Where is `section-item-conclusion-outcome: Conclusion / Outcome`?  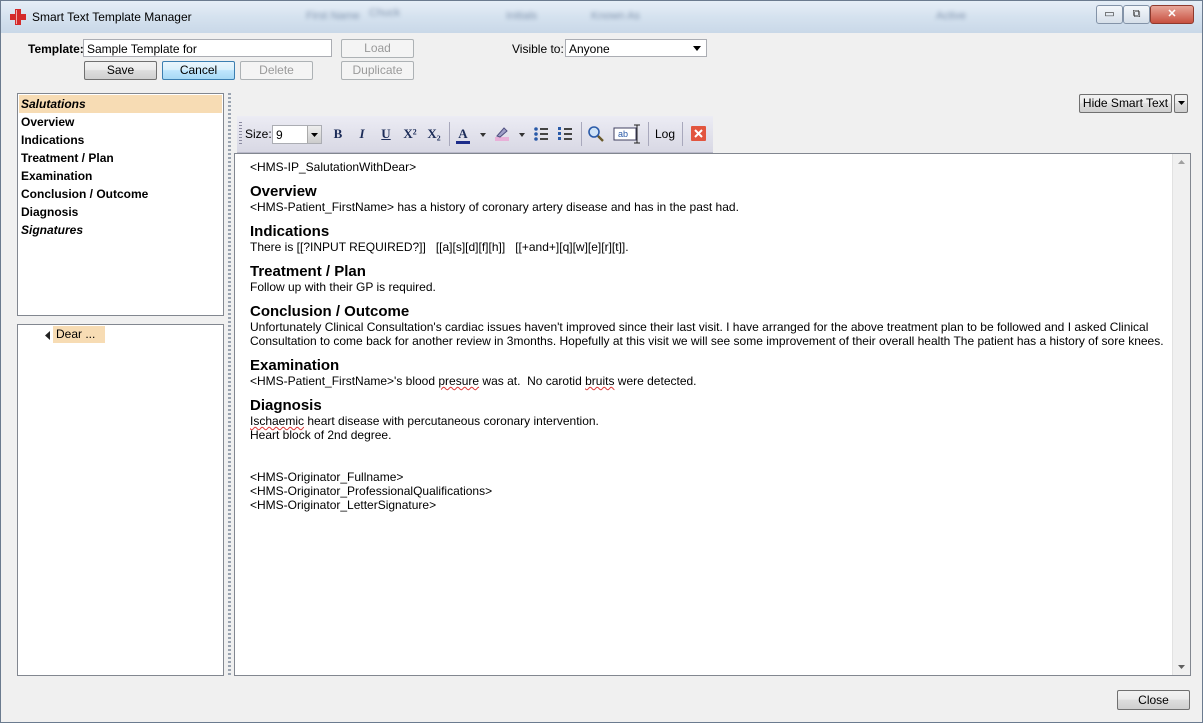
section-item-conclusion-outcome: Conclusion / Outcome is located at coordinates (84, 194).